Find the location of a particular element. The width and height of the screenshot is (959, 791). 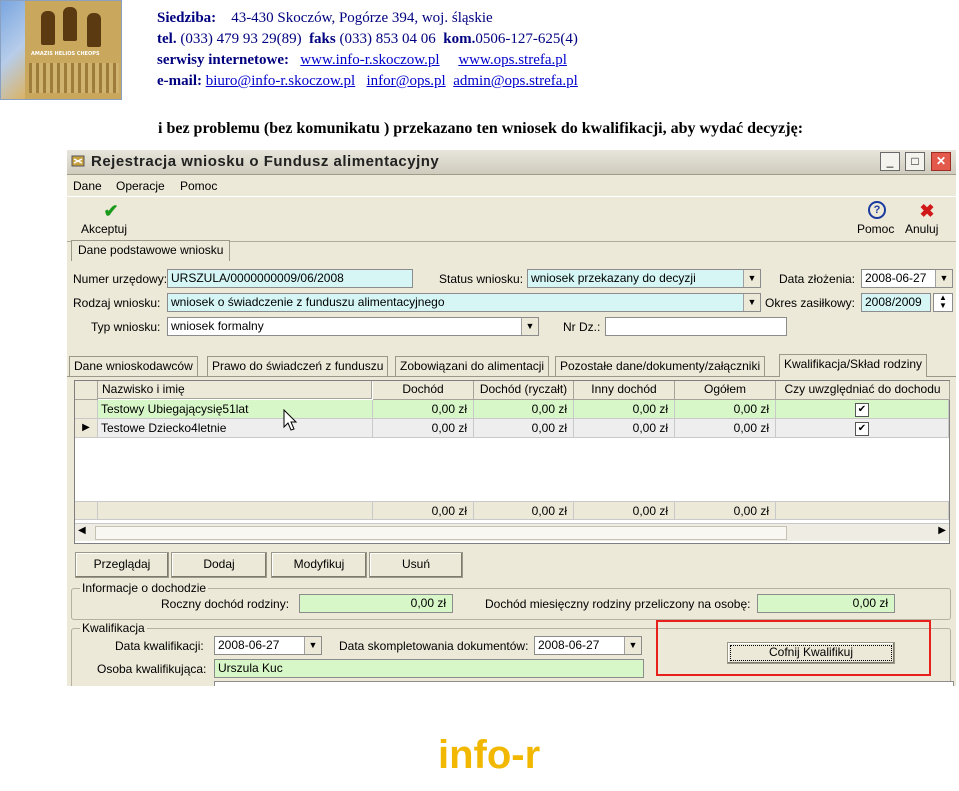

col-header-inny: Inny dochód is located at coordinates (624, 390).